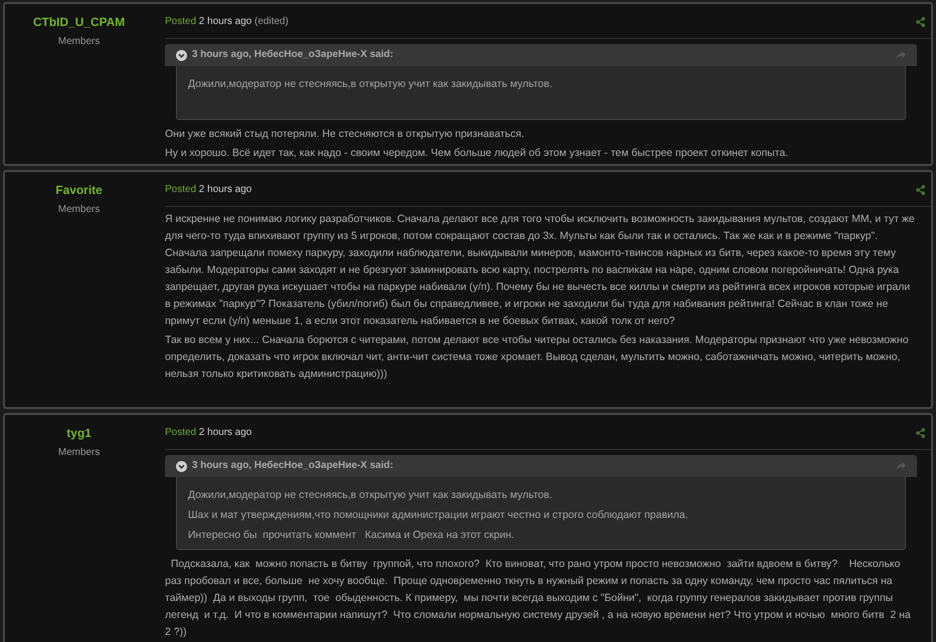 This screenshot has height=642, width=936. What do you see at coordinates (477, 153) in the screenshot?
I see `post-text: Ну и хорошо. Всё идет так, как надо - своим чередом. Чем больше людей об этом узнает - тем быстрее проект откинет копыта.` at bounding box center [477, 153].